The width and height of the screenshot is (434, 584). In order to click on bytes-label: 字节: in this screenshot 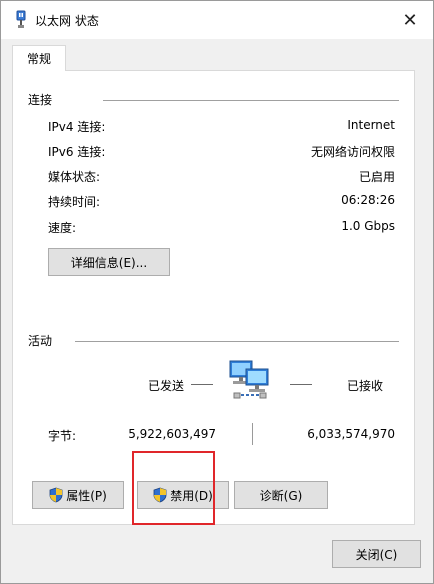, I will do `click(62, 436)`.